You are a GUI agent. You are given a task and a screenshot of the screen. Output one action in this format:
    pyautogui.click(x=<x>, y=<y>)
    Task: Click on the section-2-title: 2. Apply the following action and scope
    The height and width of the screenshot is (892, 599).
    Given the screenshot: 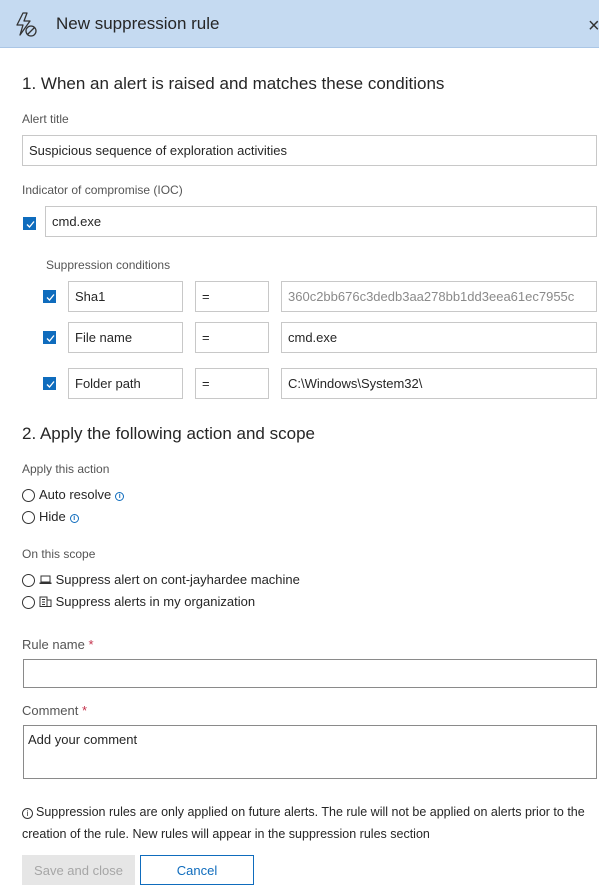 What is the action you would take?
    pyautogui.click(x=168, y=433)
    